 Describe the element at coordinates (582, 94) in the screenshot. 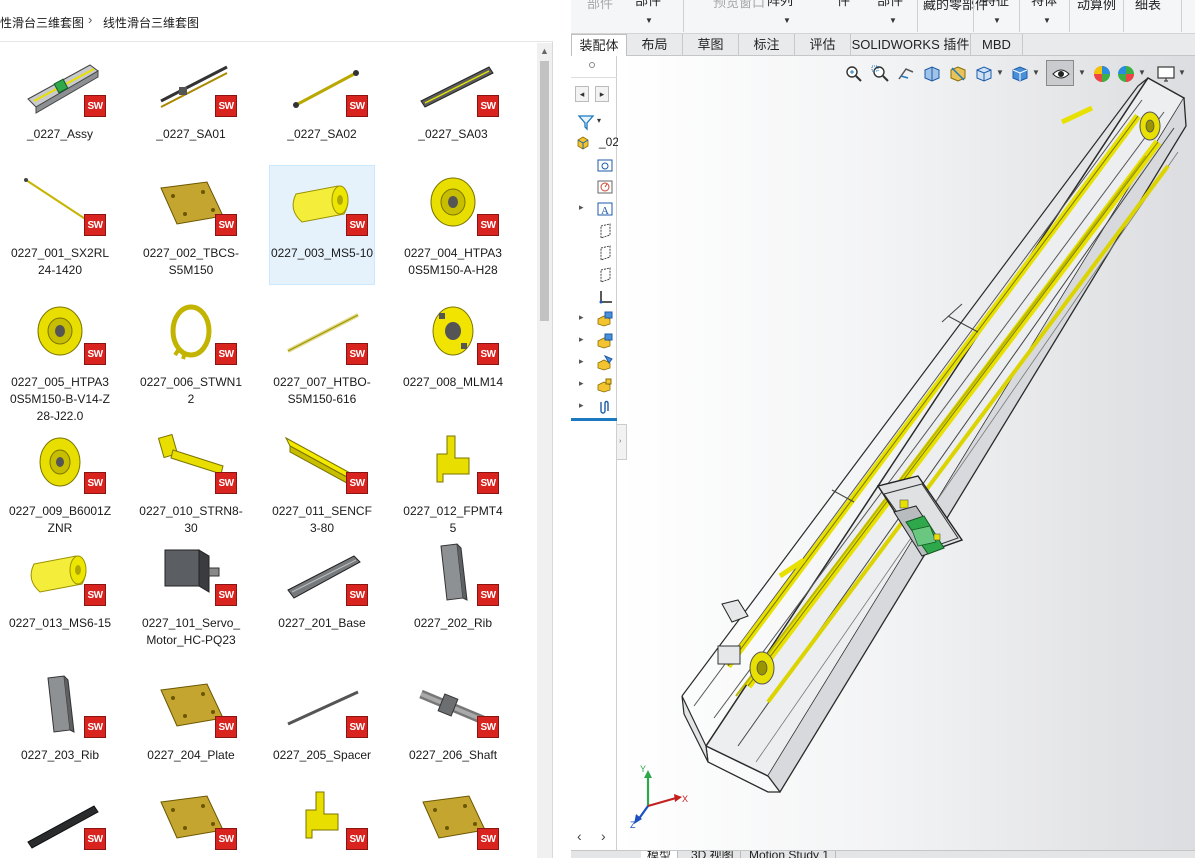

I see `chevron-left-icon: ◂` at that location.